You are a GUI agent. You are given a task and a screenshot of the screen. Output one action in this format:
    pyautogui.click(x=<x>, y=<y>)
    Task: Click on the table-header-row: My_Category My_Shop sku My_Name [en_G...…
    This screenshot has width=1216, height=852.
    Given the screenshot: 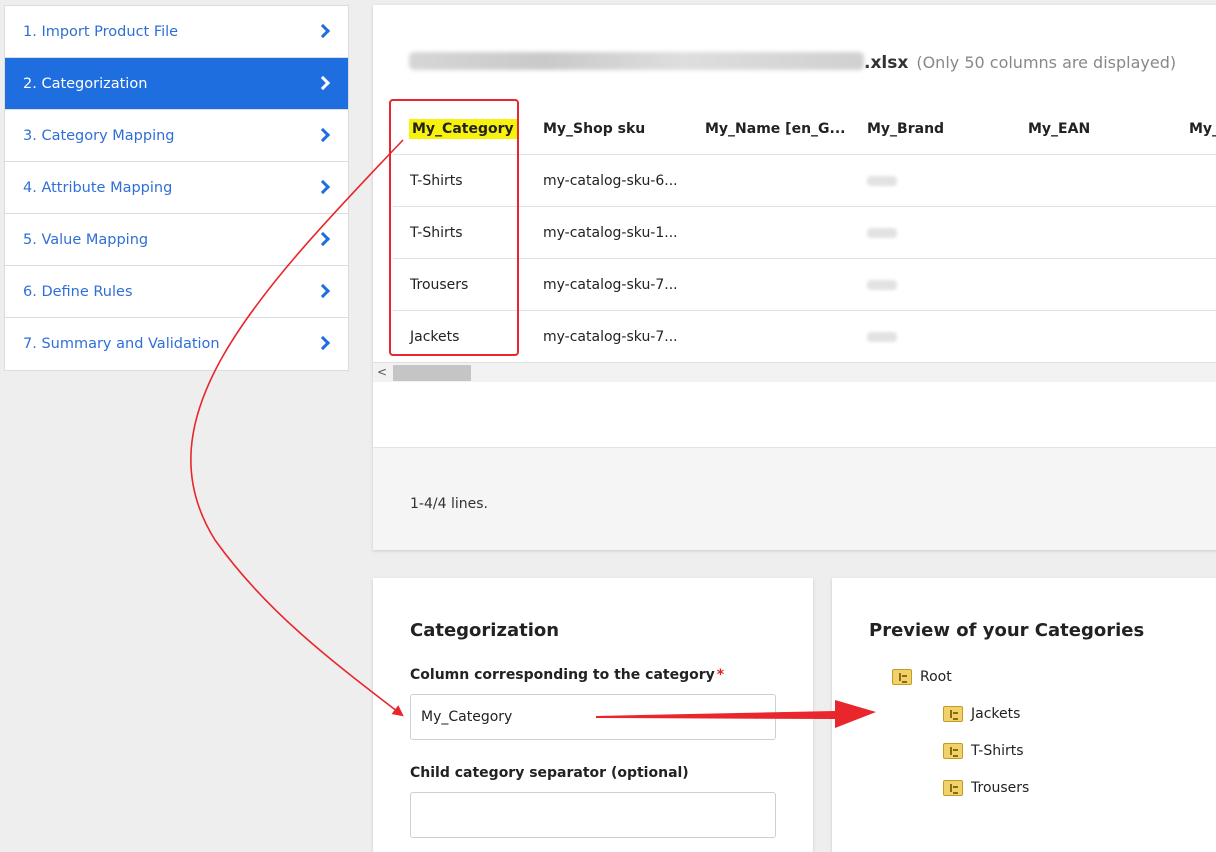 What is the action you would take?
    pyautogui.click(x=804, y=129)
    